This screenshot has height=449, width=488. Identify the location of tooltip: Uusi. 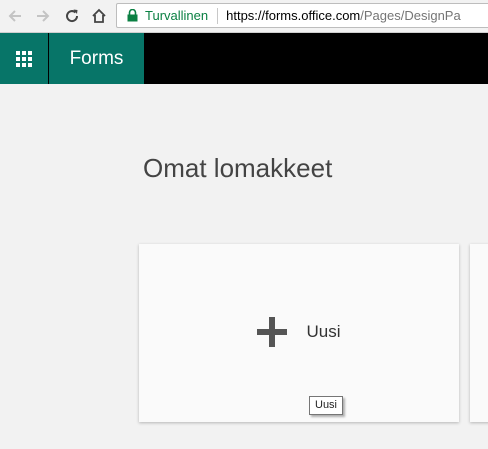
(326, 405).